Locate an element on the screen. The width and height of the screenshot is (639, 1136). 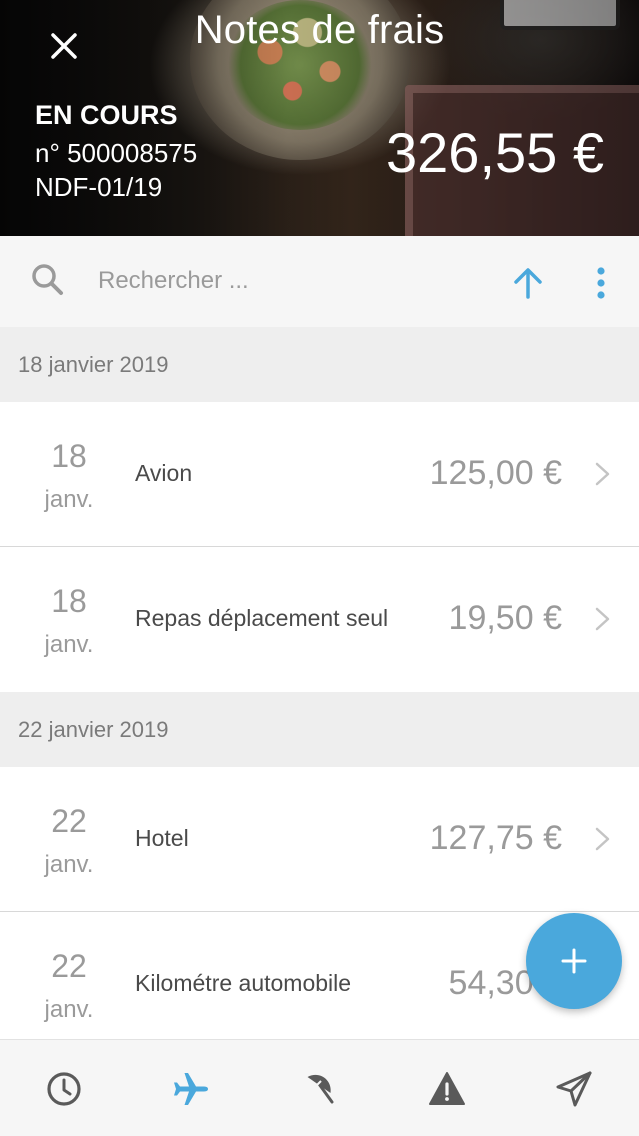
nav-history is located at coordinates (64, 1089).